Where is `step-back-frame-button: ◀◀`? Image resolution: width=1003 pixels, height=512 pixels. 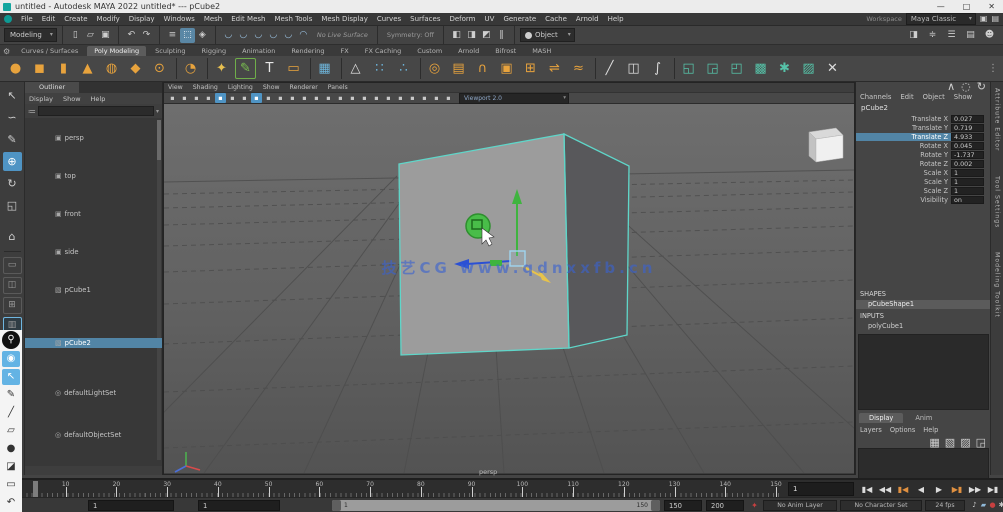 step-back-frame-button: ◀◀ is located at coordinates (885, 489).